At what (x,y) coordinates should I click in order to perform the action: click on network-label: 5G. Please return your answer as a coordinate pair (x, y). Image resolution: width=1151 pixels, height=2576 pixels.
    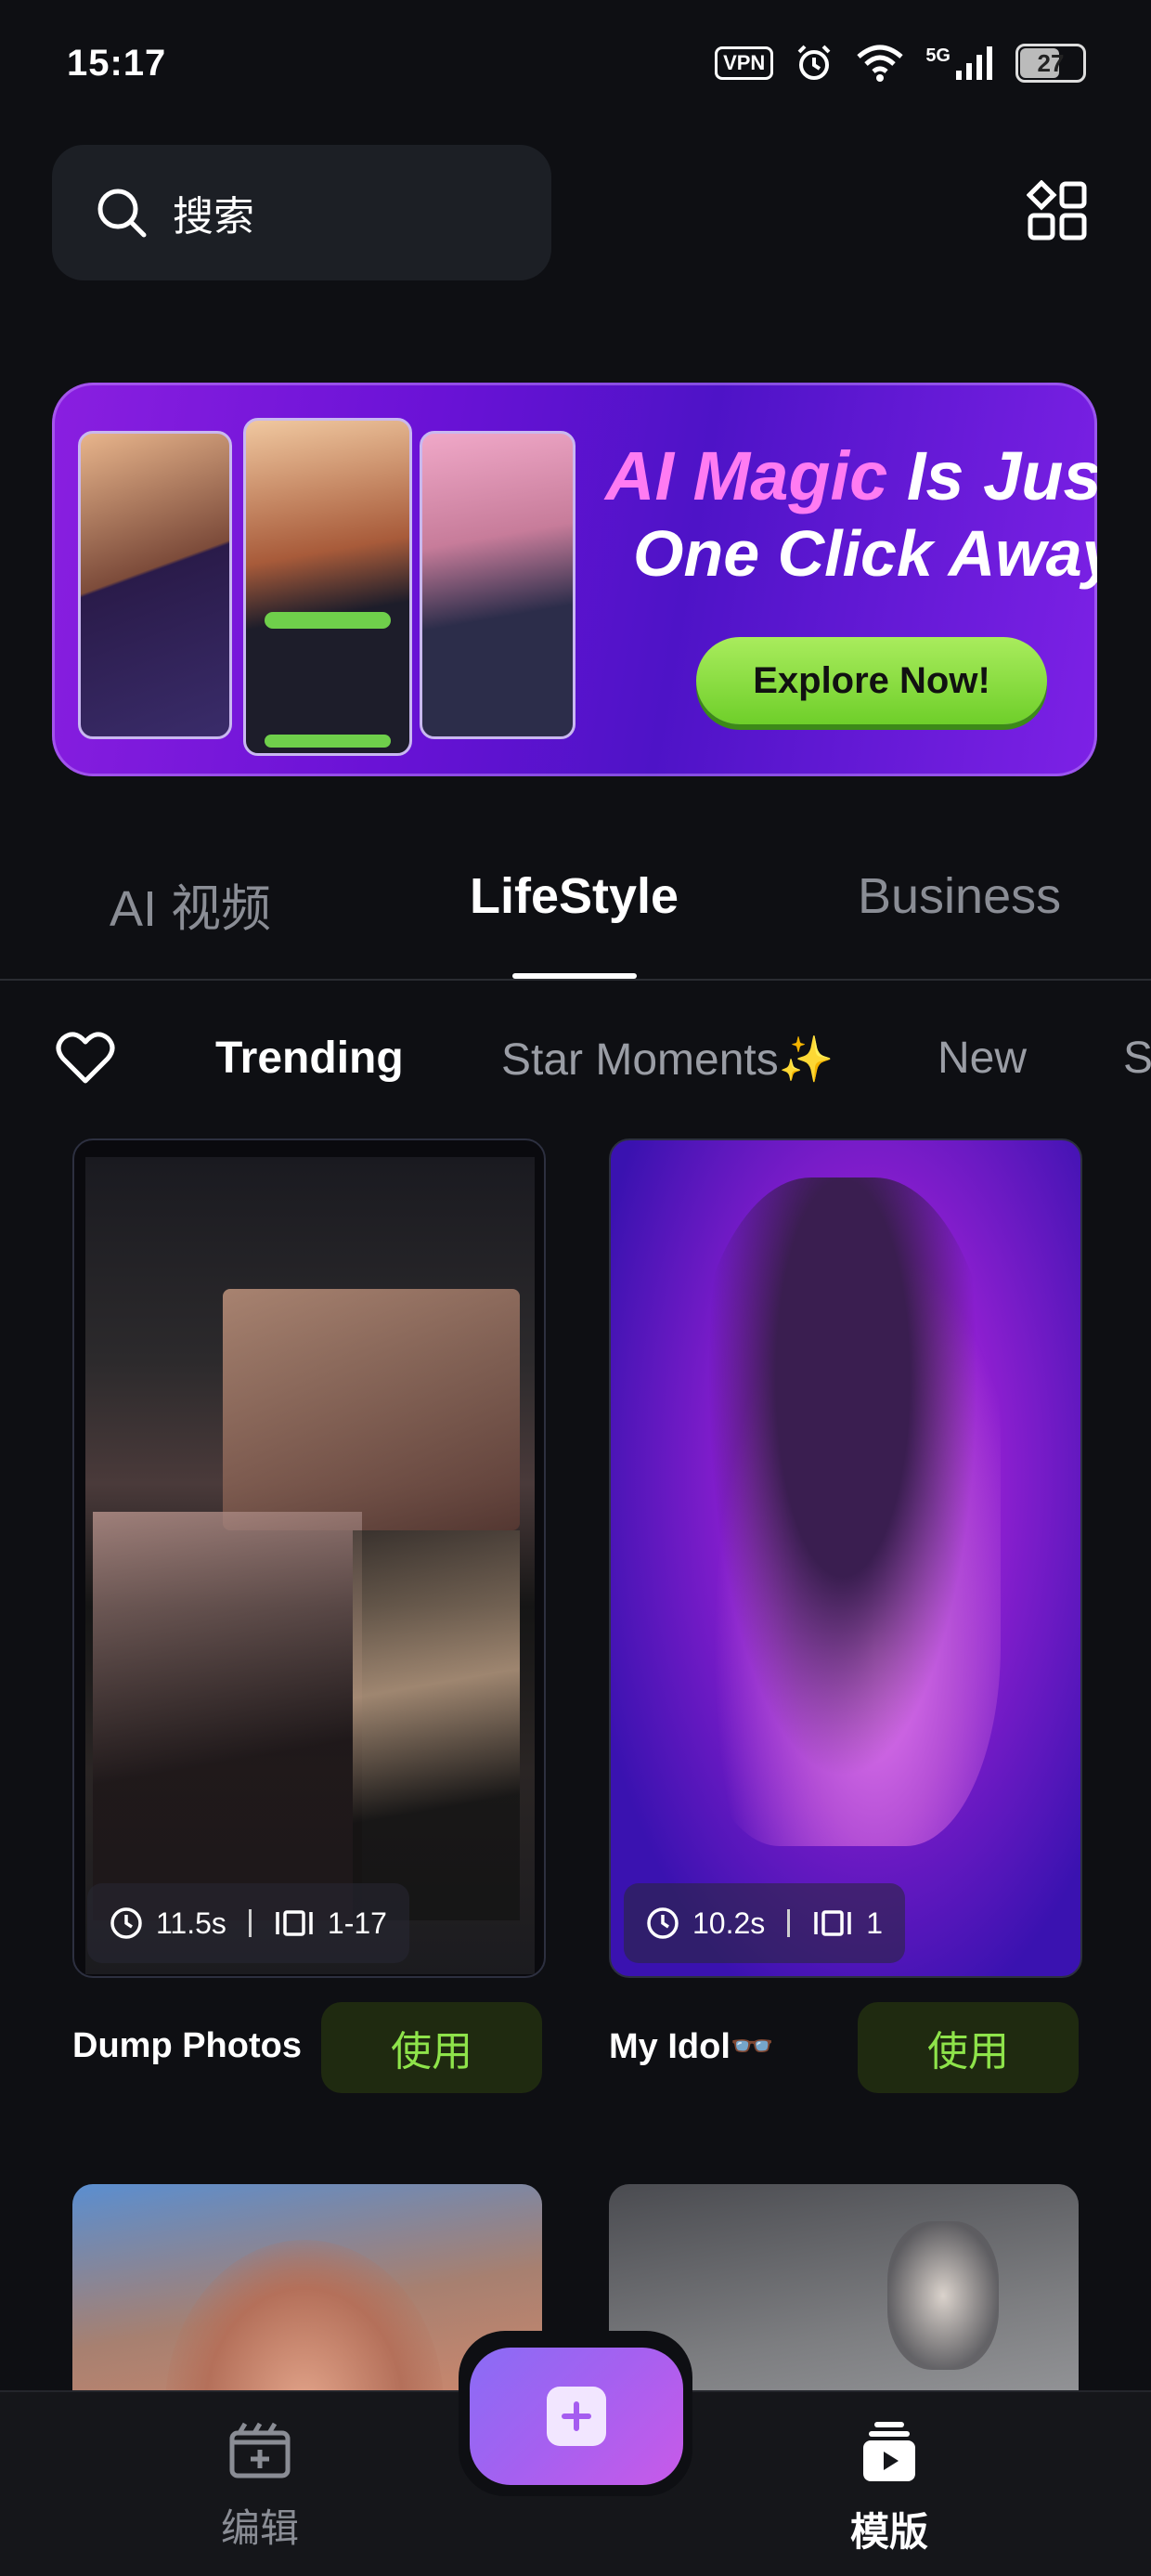
    Looking at the image, I should click on (938, 56).